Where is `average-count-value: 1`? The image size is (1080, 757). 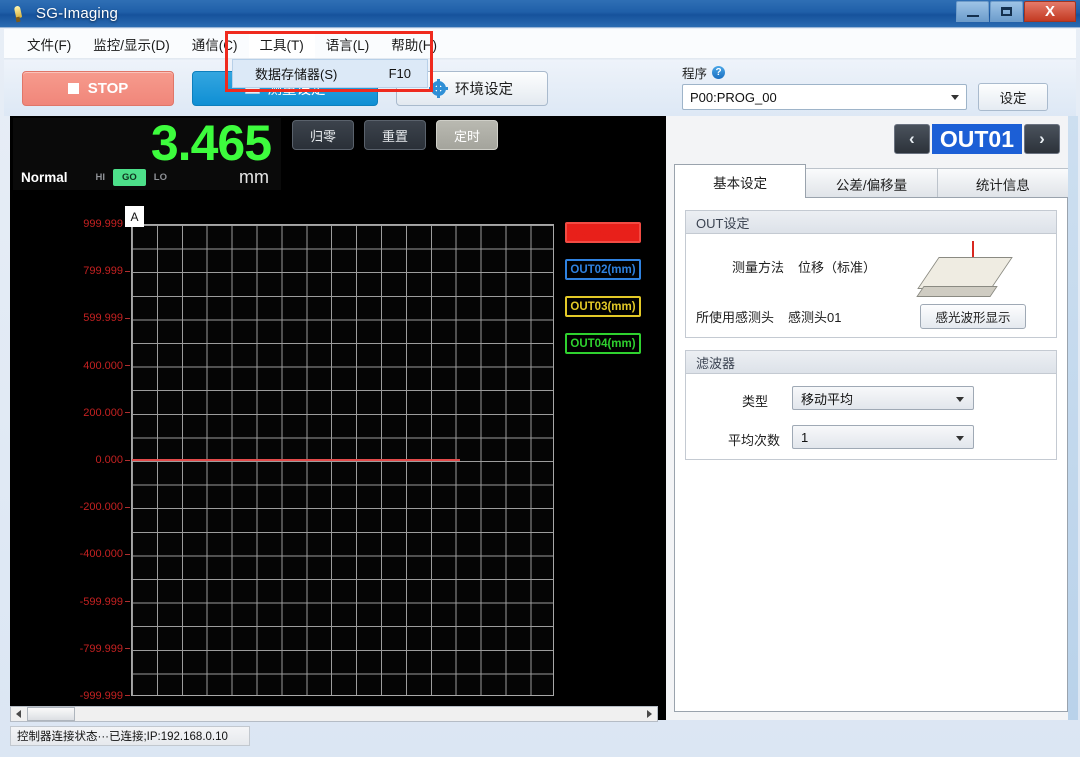
average-count-value: 1 is located at coordinates (805, 437).